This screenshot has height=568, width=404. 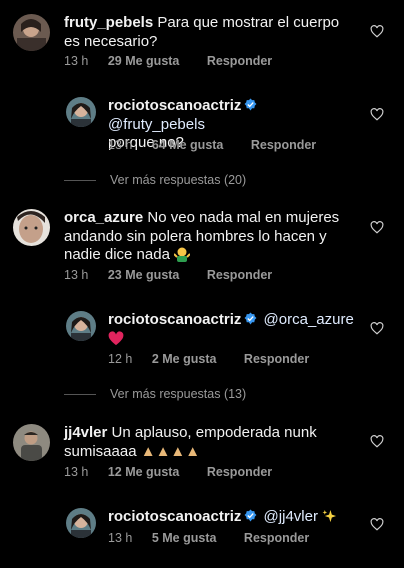 What do you see at coordinates (144, 61) in the screenshot?
I see `comment-likes: 29 Me gusta` at bounding box center [144, 61].